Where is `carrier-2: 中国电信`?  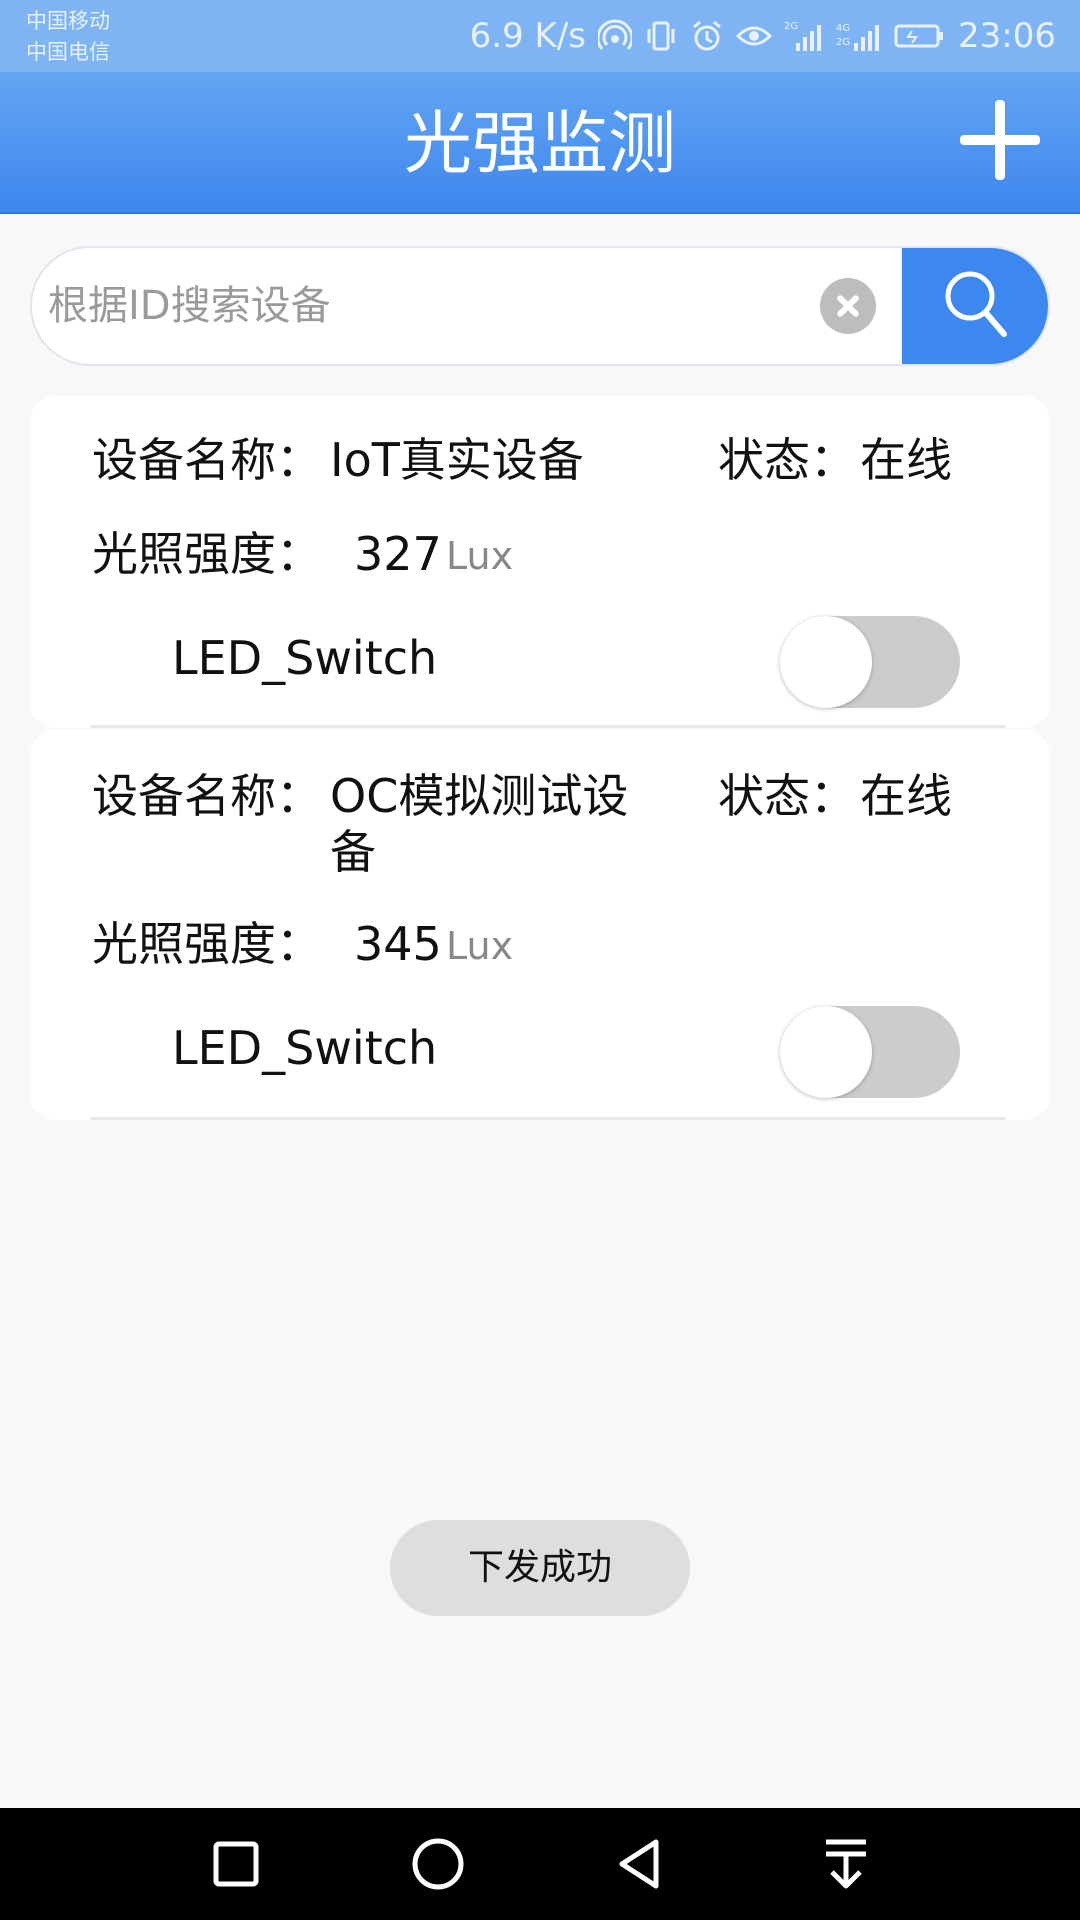 carrier-2: 中国电信 is located at coordinates (68, 52).